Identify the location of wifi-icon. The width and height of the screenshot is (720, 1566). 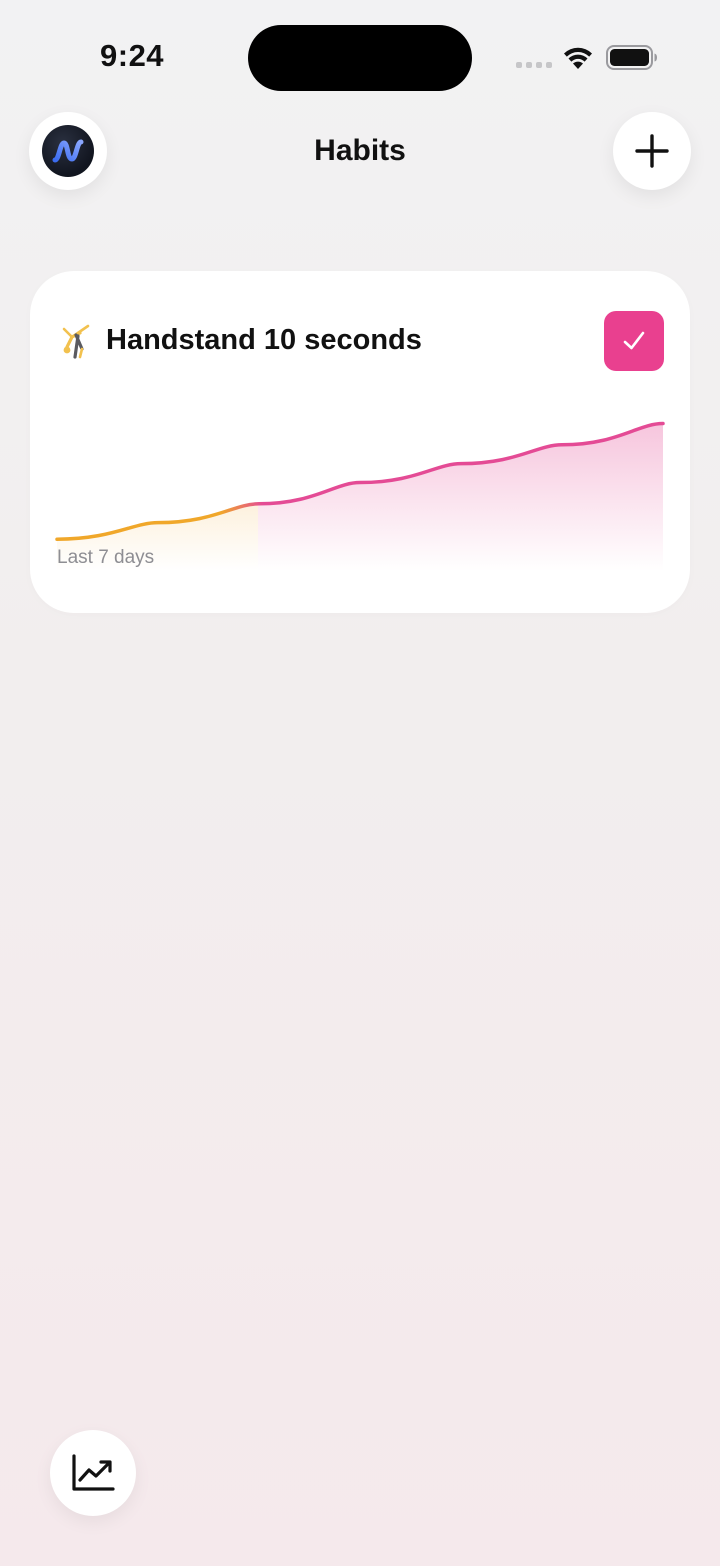
(578, 58).